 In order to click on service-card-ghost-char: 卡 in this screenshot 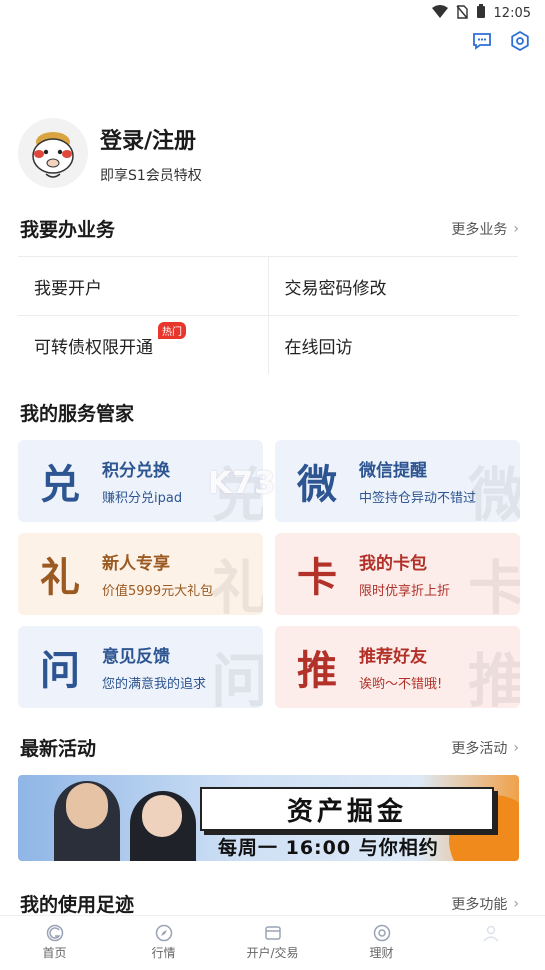, I will do `click(493, 584)`.